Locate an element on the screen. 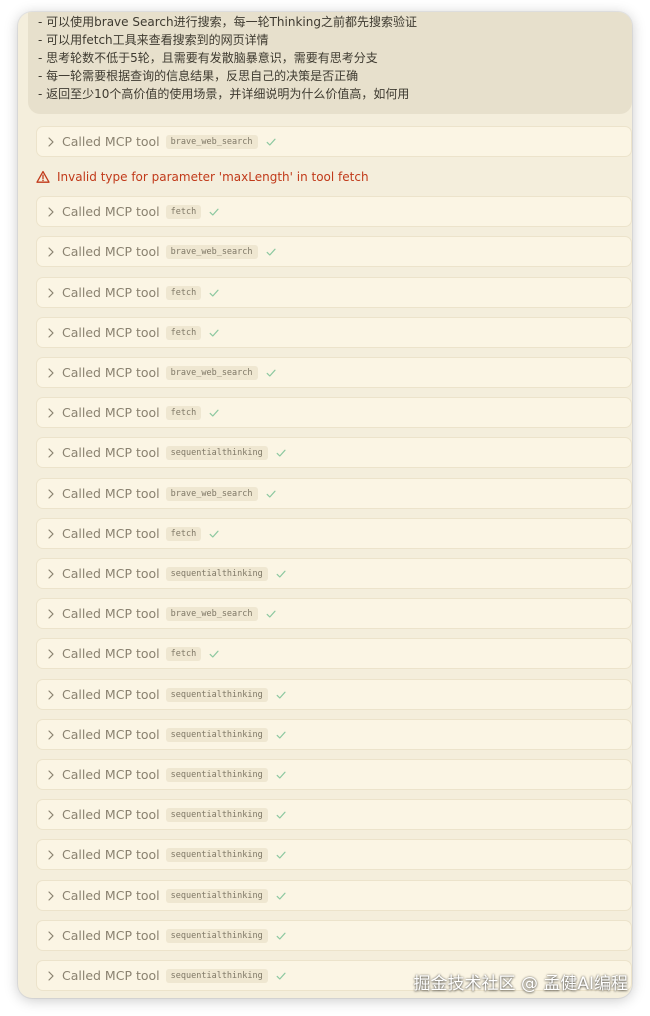 This screenshot has width=650, height=1016. message-line: - 每一轮需要根据查询的信息结果，反思自己的决策是否正确 is located at coordinates (198, 76).